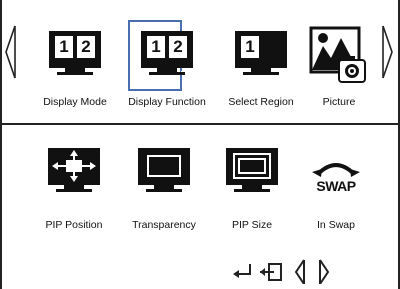 Image resolution: width=400 pixels, height=289 pixels. I want to click on enter-icon, so click(243, 271).